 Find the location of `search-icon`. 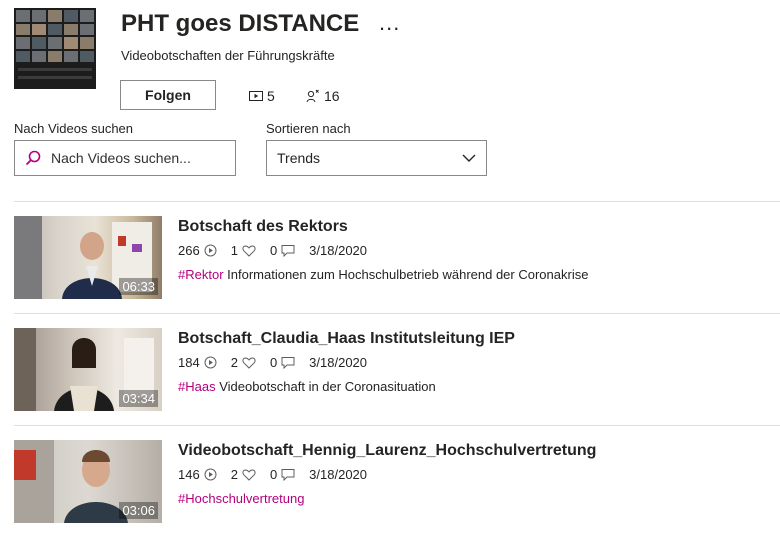

search-icon is located at coordinates (33, 158).